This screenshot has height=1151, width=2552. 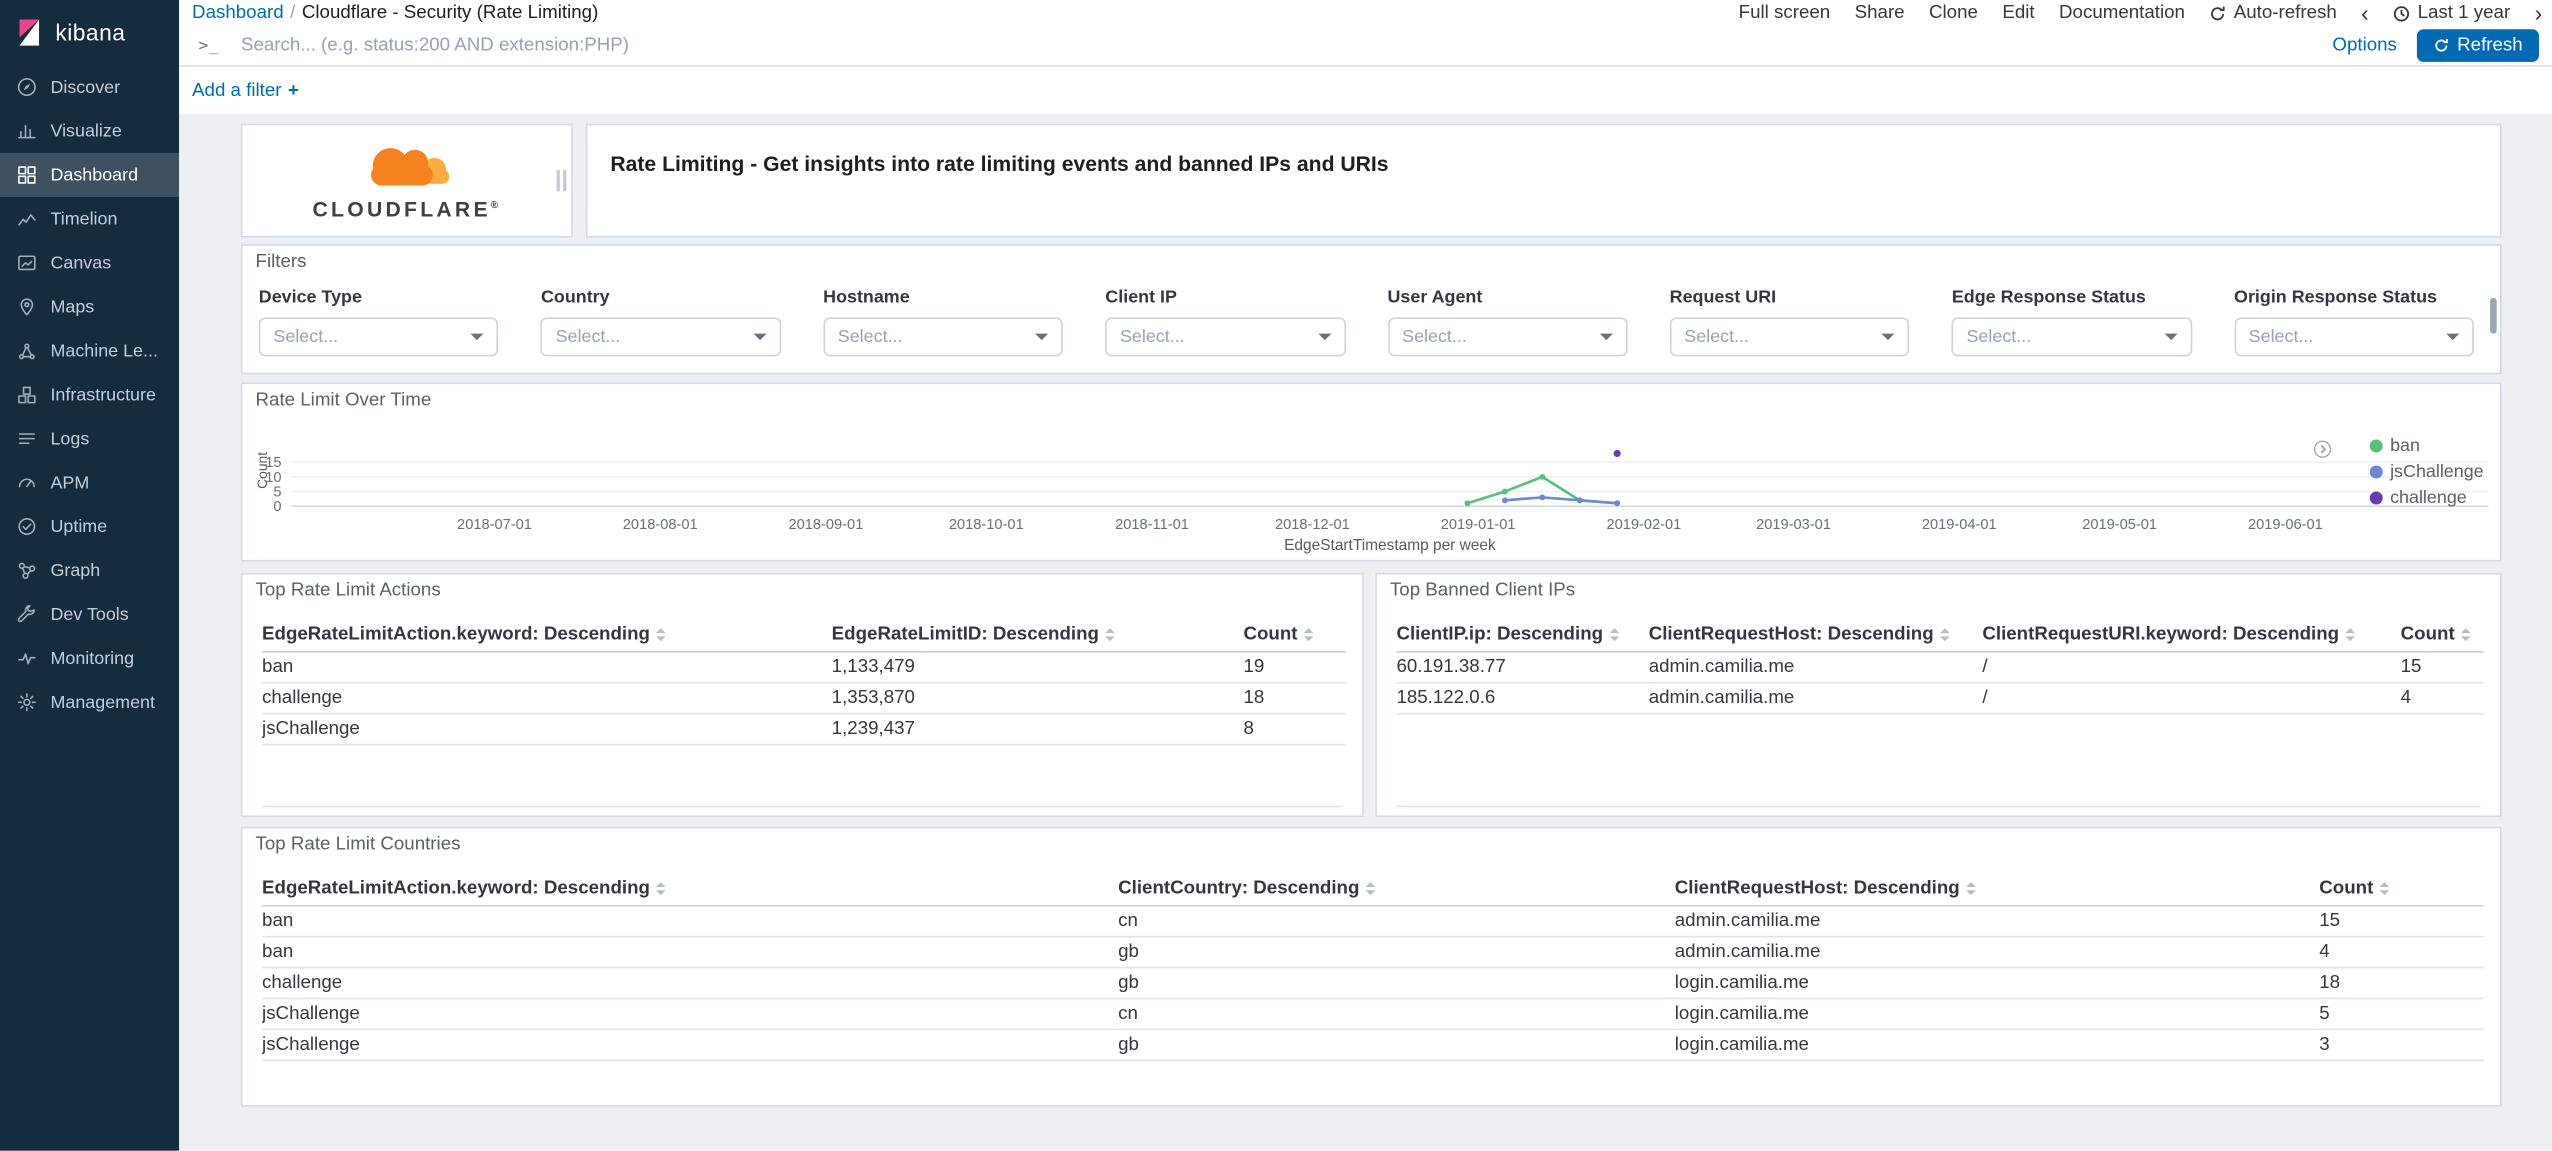 What do you see at coordinates (1275, 45) in the screenshot?
I see `search-input` at bounding box center [1275, 45].